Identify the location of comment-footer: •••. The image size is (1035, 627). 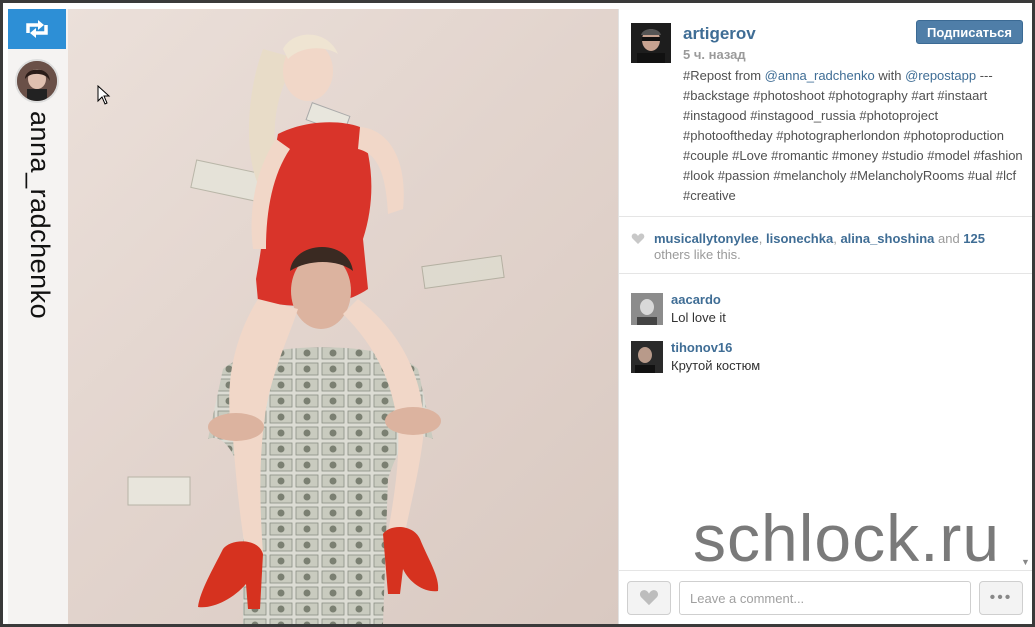
(825, 597).